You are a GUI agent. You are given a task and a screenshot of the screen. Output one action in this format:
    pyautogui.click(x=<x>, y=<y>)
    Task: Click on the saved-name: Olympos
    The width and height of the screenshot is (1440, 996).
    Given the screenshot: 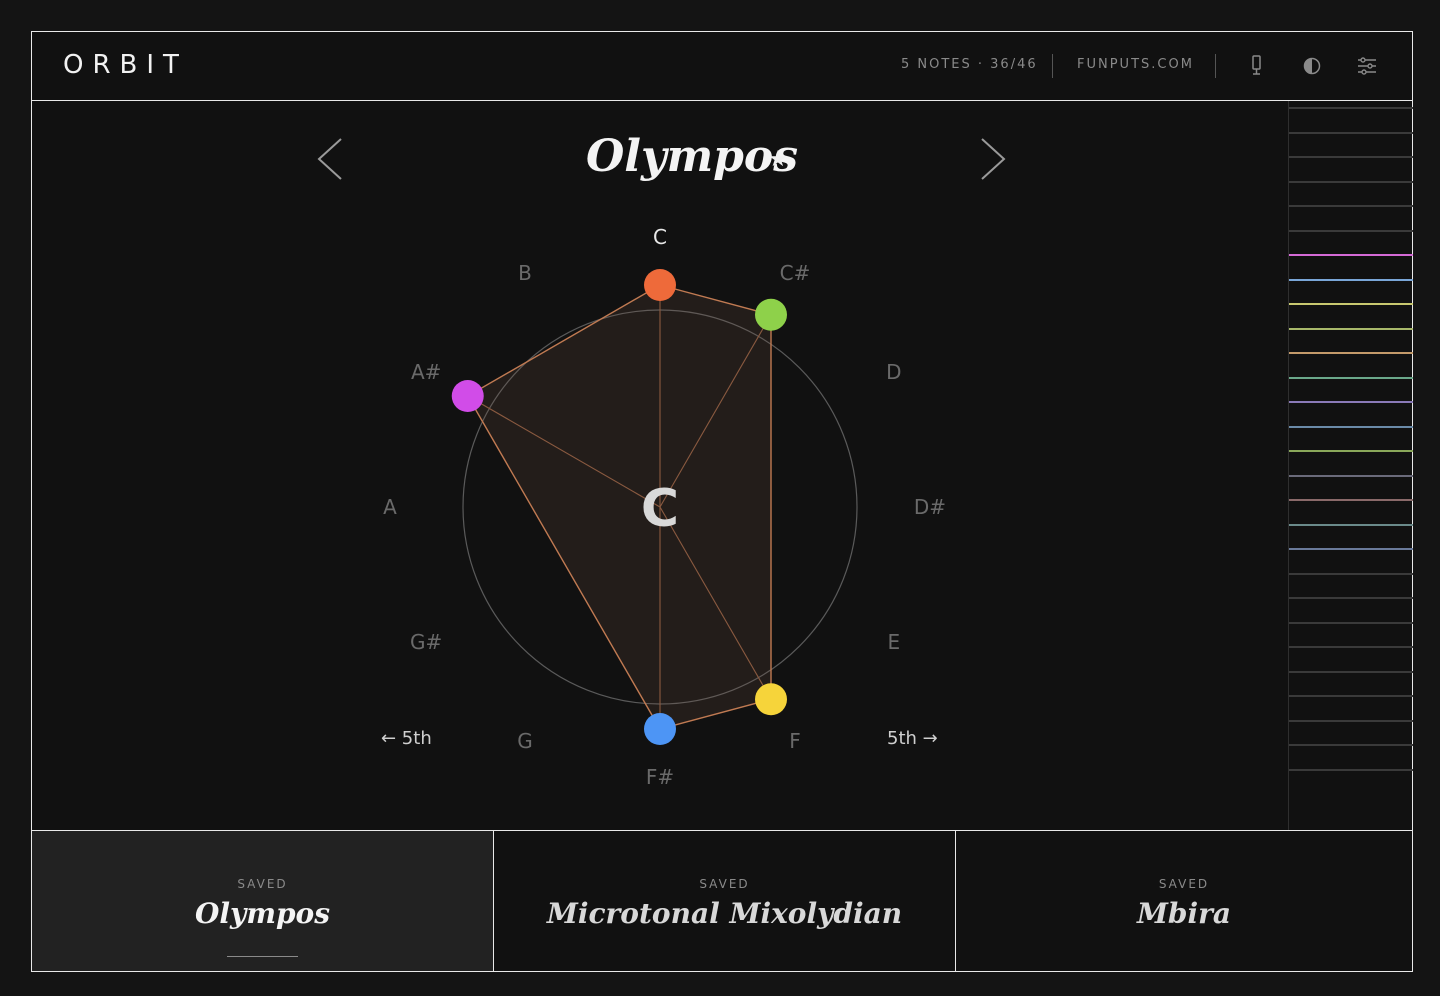 What is the action you would take?
    pyautogui.click(x=262, y=913)
    